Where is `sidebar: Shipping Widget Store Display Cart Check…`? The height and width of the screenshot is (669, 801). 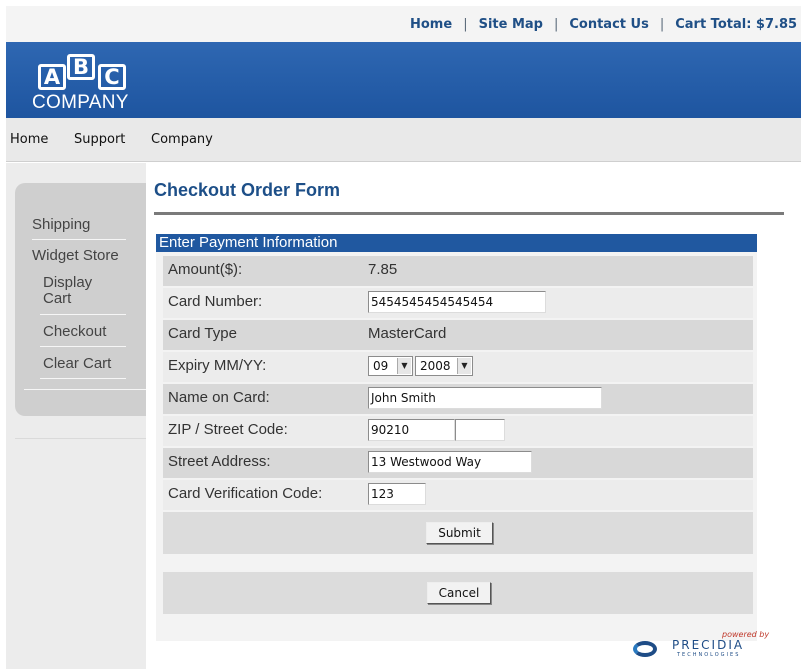 sidebar: Shipping Widget Store Display Cart Check… is located at coordinates (76, 416).